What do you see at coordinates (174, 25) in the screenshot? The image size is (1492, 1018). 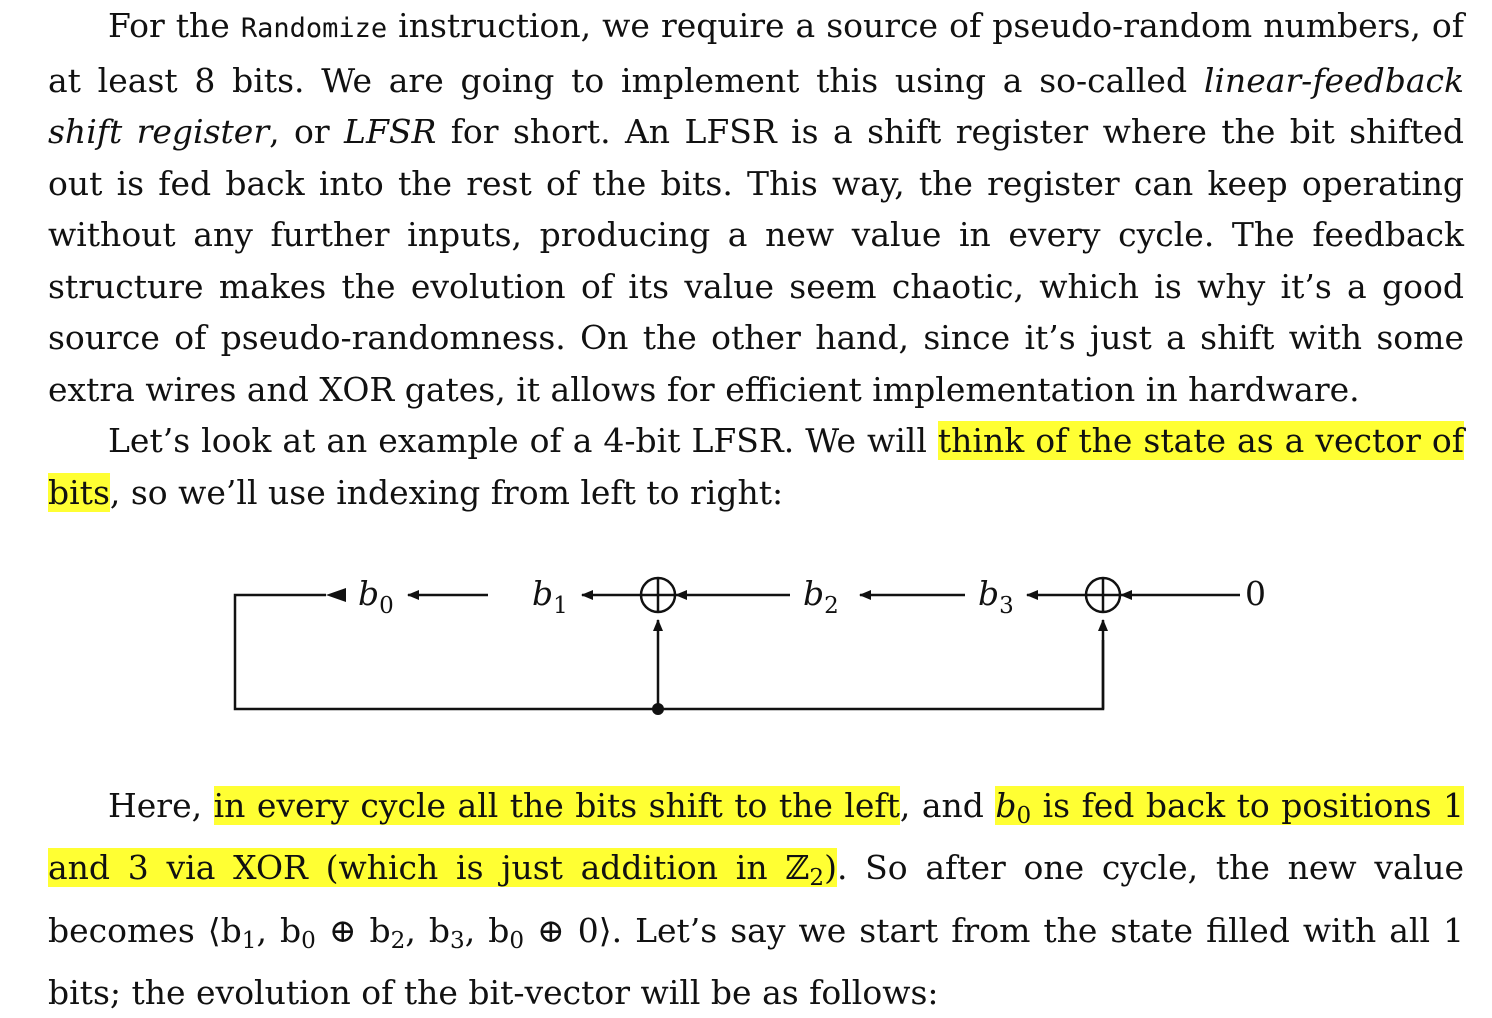 I see `text: For the` at bounding box center [174, 25].